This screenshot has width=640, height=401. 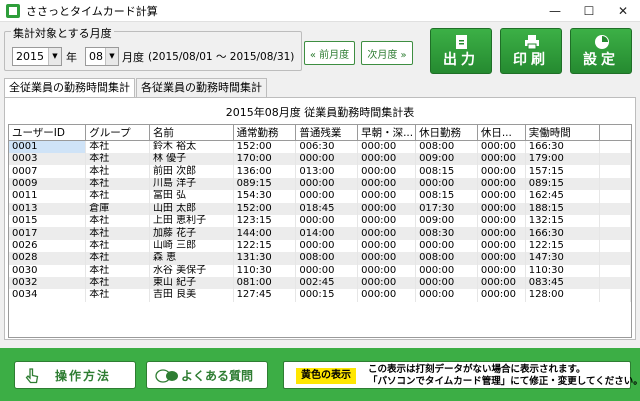 What do you see at coordinates (191, 221) in the screenshot?
I see `table-cell: 上田 恵利子` at bounding box center [191, 221].